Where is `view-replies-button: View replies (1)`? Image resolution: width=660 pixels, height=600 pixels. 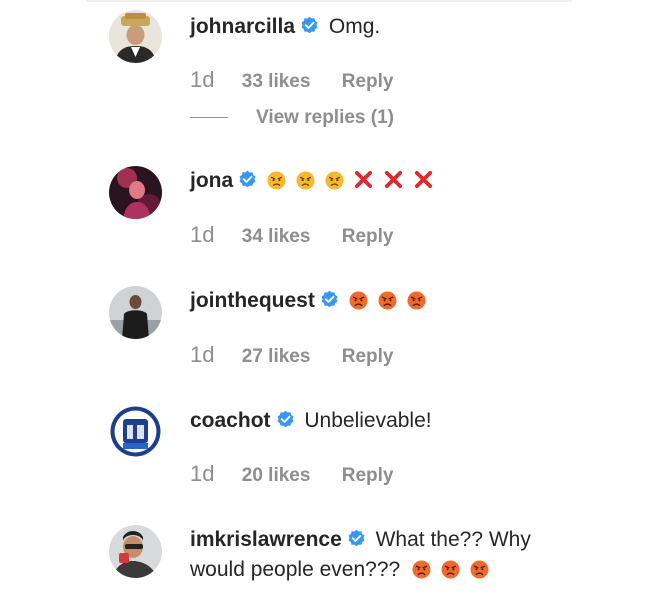 view-replies-button: View replies (1) is located at coordinates (292, 118).